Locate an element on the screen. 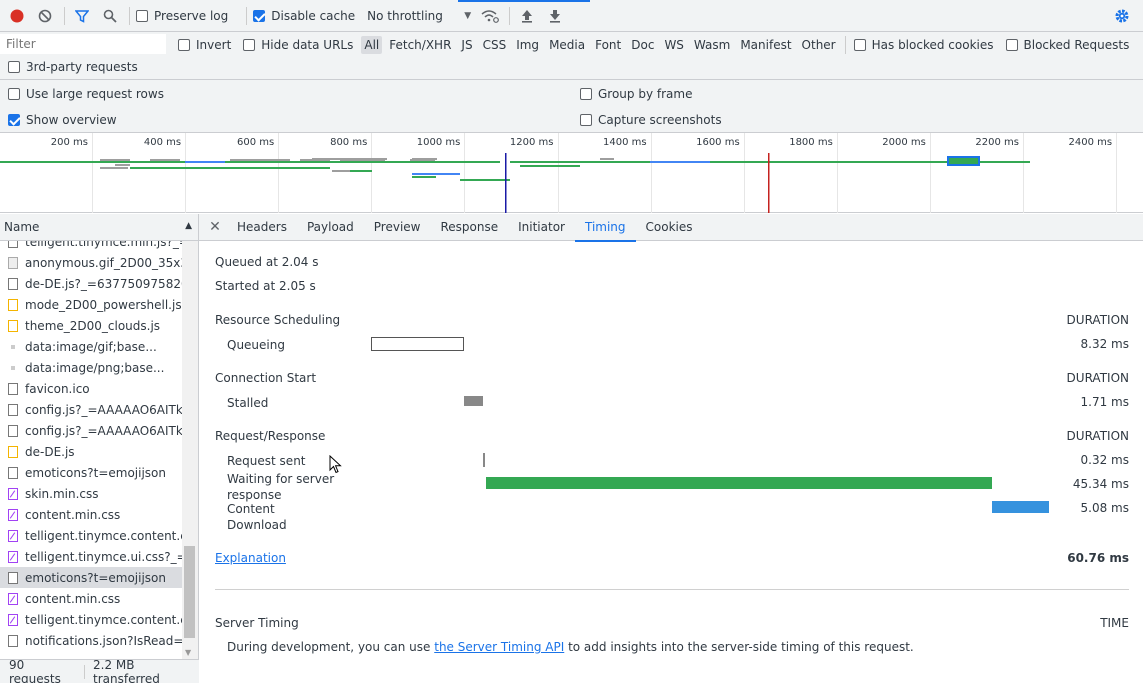  tab-cookies: Cookies is located at coordinates (669, 227).